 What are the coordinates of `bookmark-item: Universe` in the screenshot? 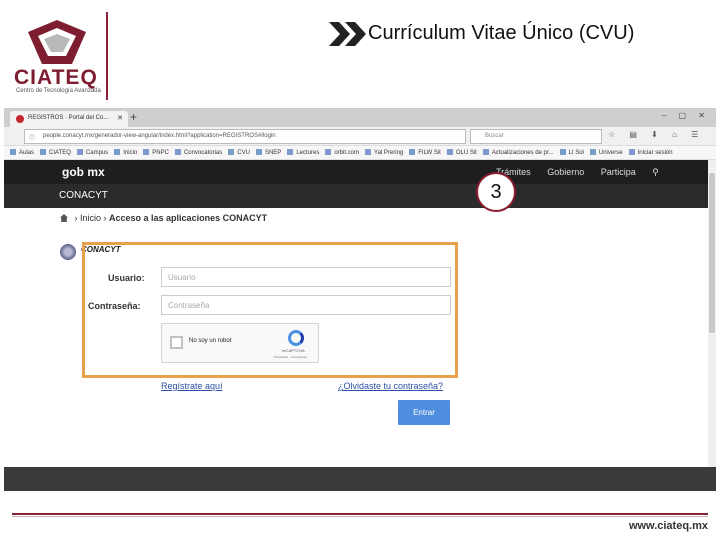 It's located at (606, 152).